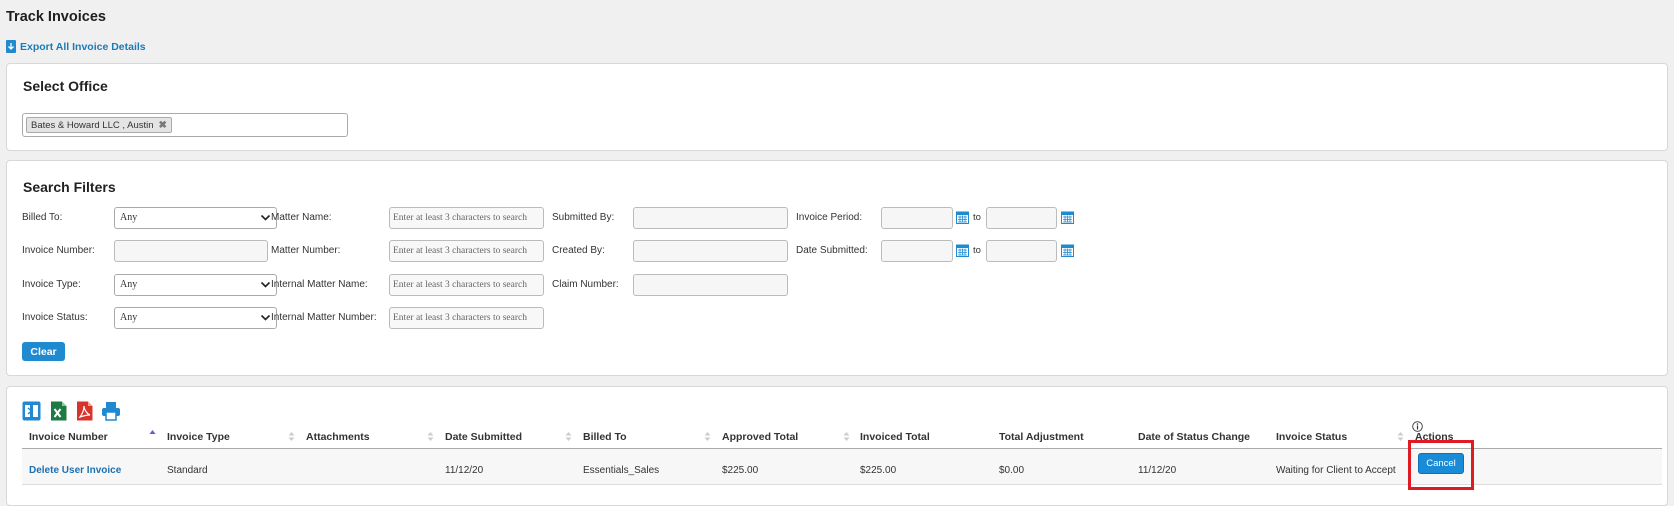  Describe the element at coordinates (42, 217) in the screenshot. I see `billed-to-label: Billed To:` at that location.